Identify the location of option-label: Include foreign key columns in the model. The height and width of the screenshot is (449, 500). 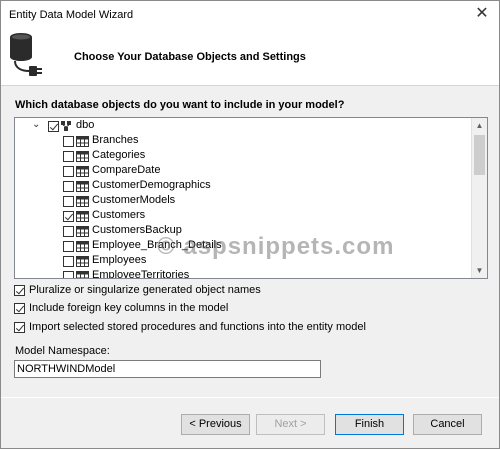
(129, 308).